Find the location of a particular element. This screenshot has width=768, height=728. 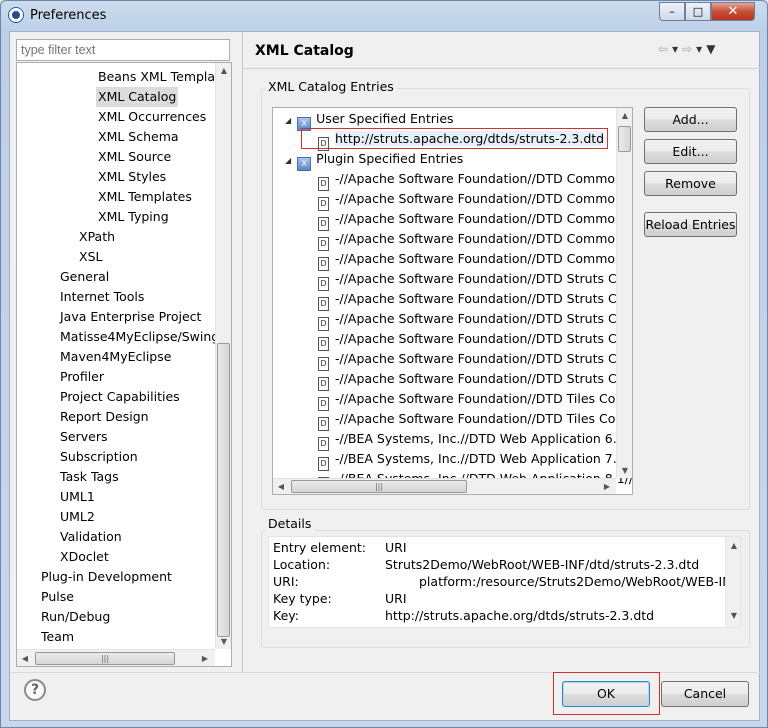

maximize-button: □ is located at coordinates (698, 11).